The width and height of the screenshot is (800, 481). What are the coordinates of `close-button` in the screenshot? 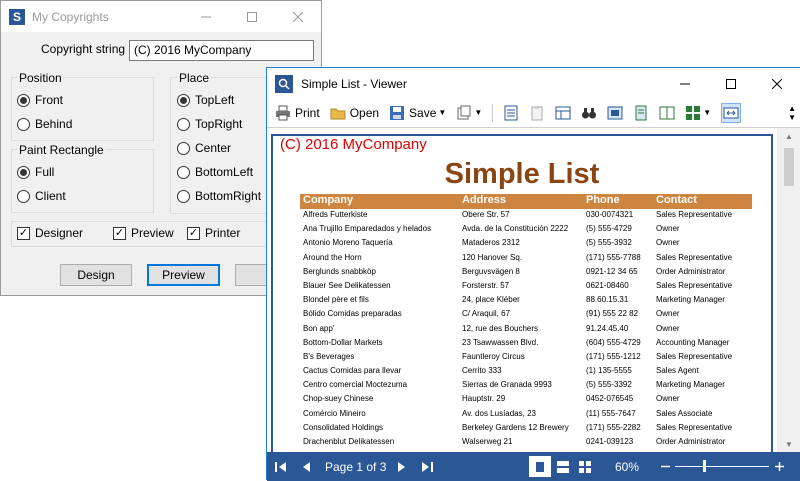 It's located at (298, 16).